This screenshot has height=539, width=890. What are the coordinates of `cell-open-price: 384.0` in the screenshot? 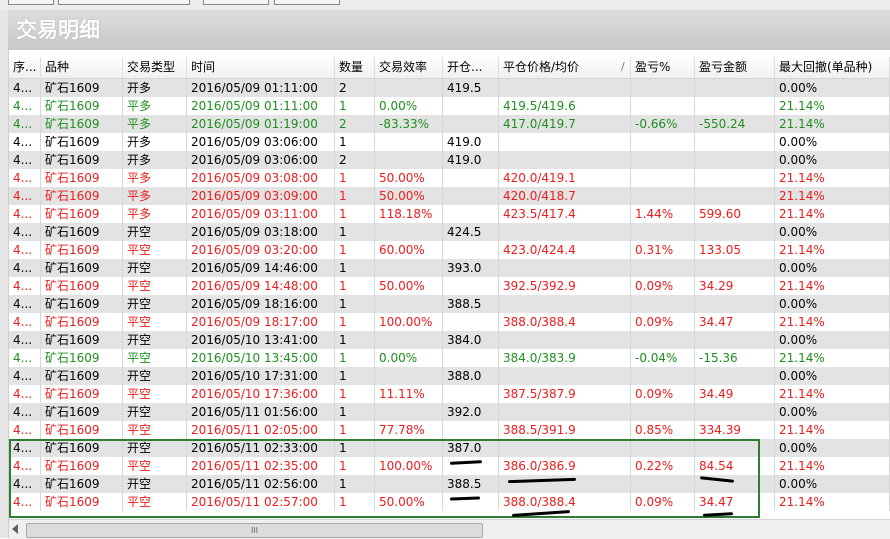 It's located at (471, 340).